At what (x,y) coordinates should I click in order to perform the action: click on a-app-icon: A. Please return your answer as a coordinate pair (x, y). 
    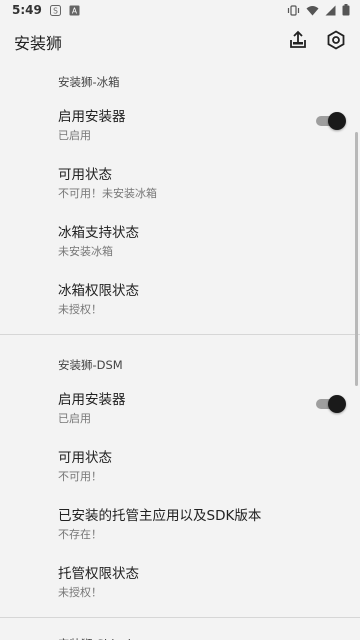
    Looking at the image, I should click on (74, 10).